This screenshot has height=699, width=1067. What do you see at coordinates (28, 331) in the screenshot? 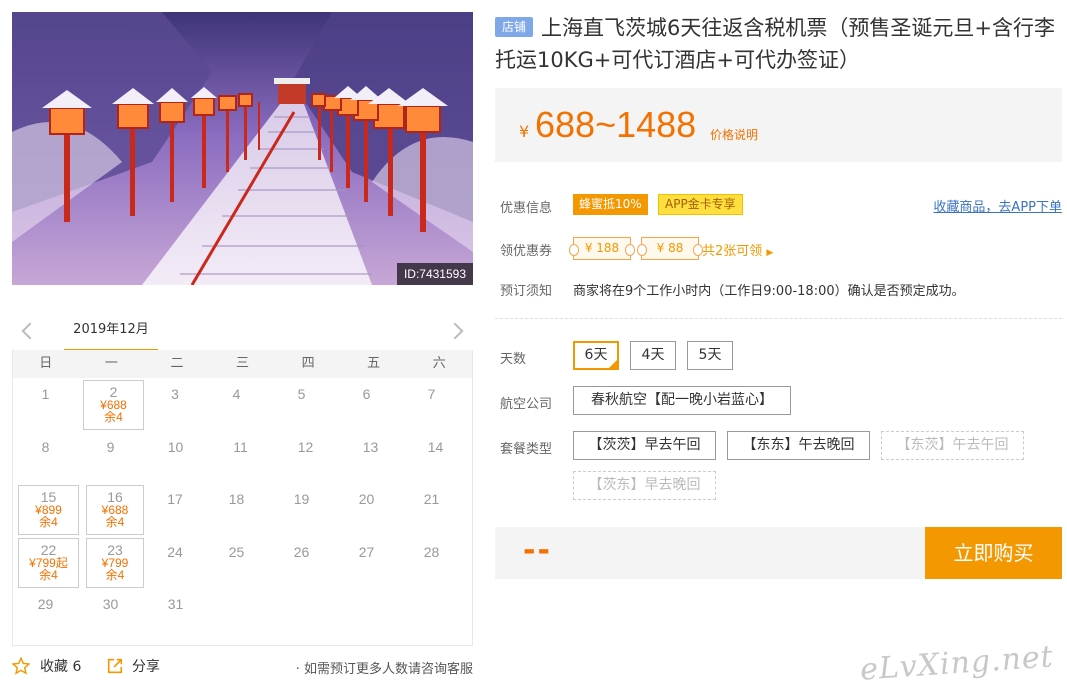
I see `calendar-prev-arrow-icon` at bounding box center [28, 331].